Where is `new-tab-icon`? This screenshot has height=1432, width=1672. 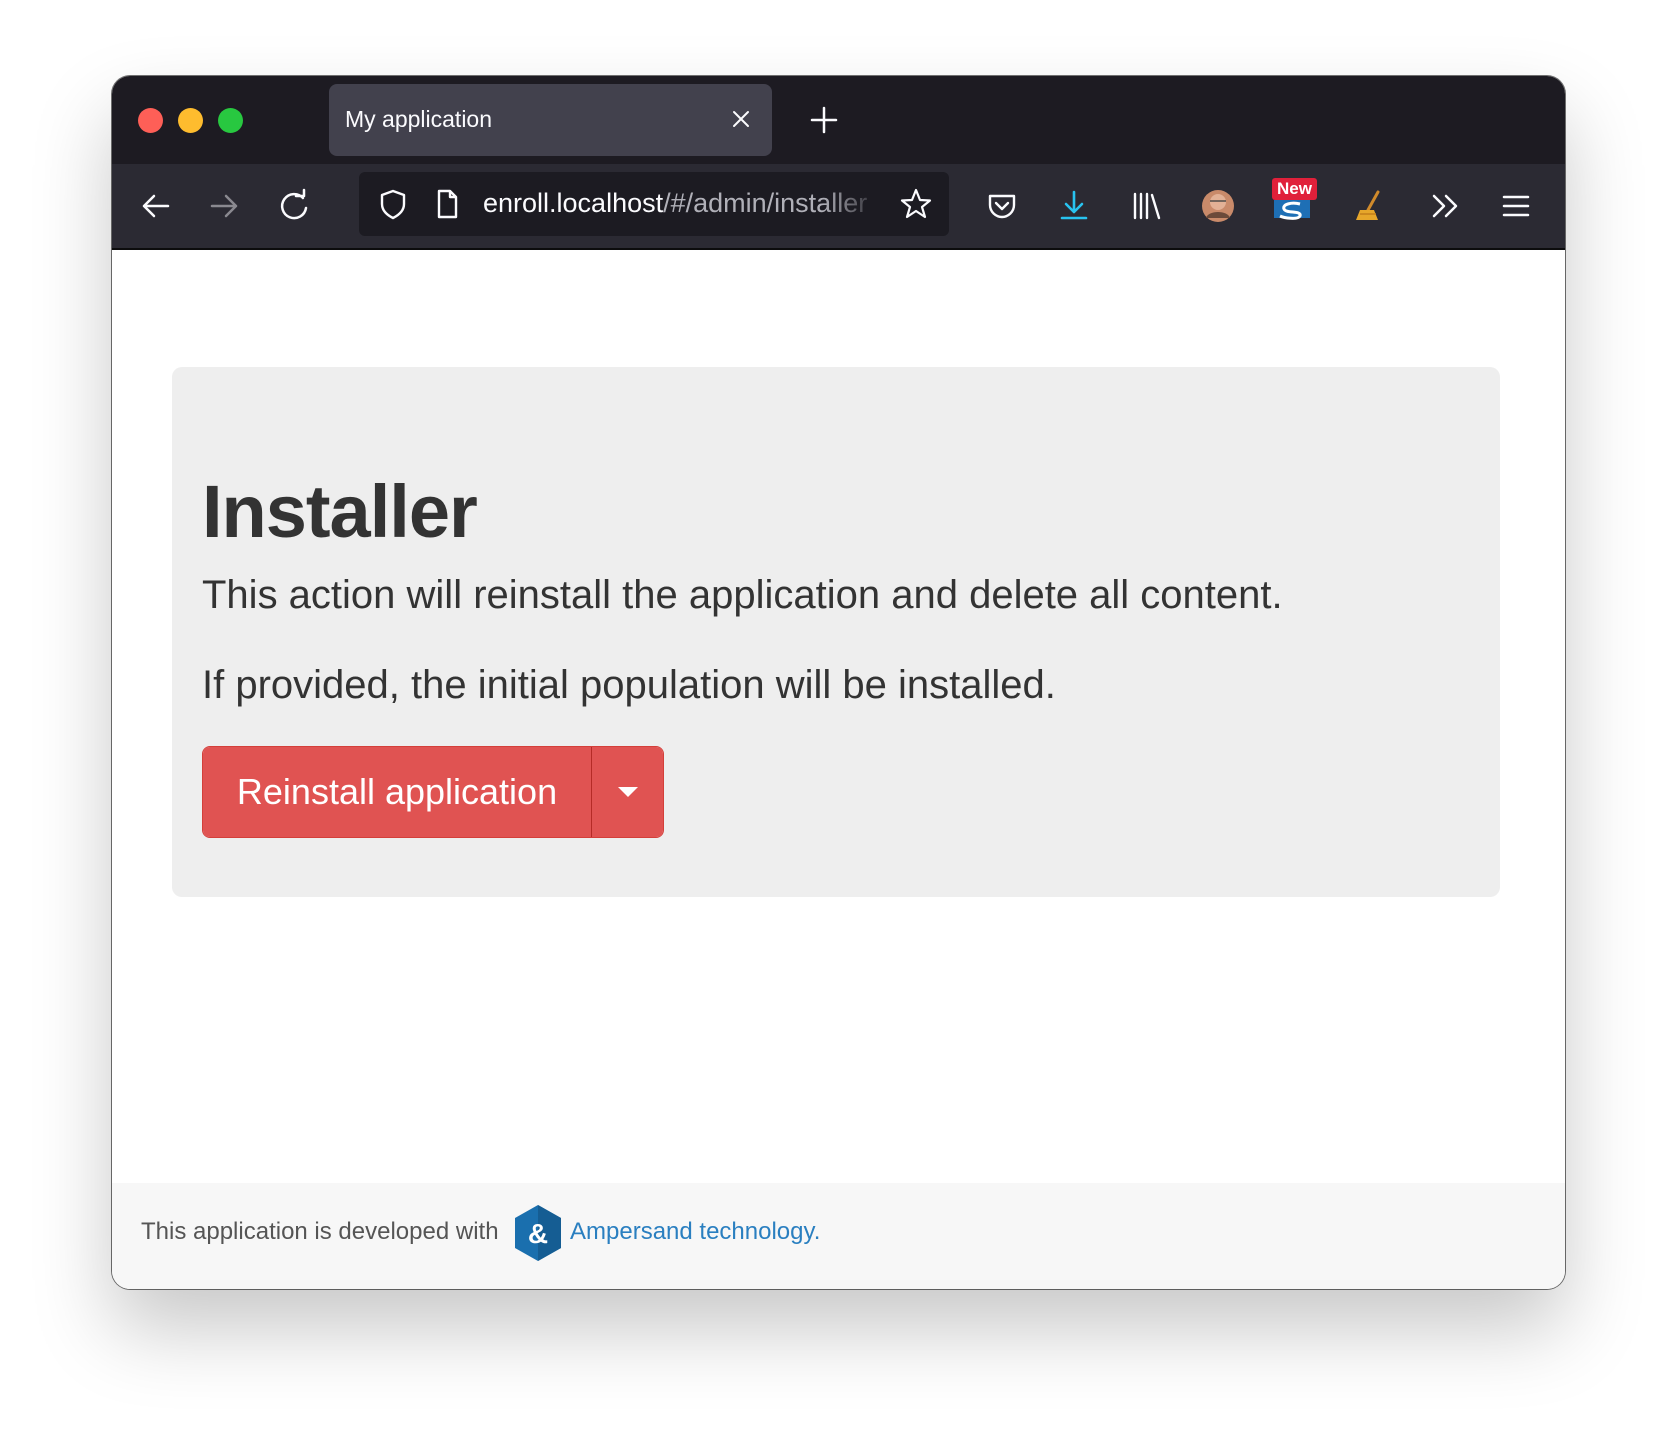
new-tab-icon is located at coordinates (824, 120).